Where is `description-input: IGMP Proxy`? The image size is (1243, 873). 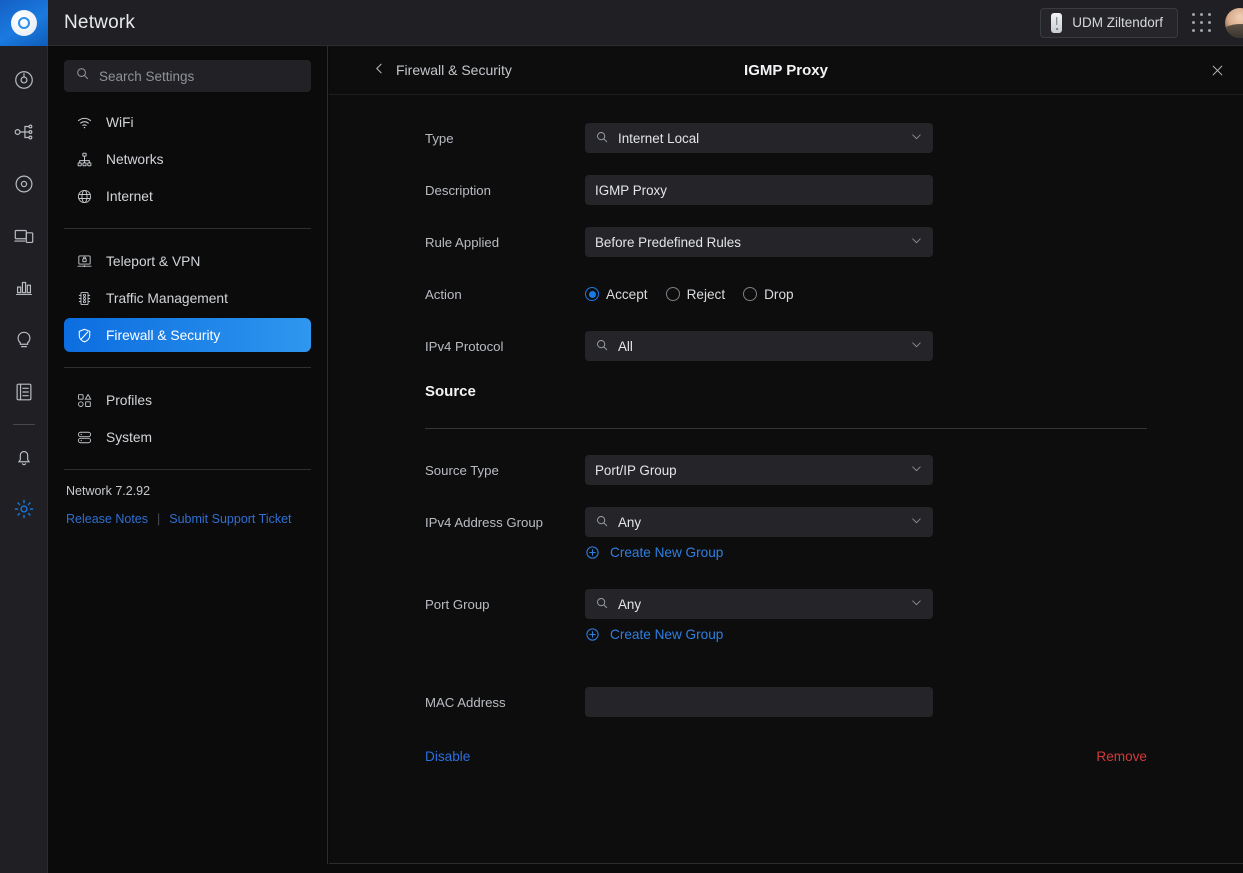 description-input: IGMP Proxy is located at coordinates (759, 190).